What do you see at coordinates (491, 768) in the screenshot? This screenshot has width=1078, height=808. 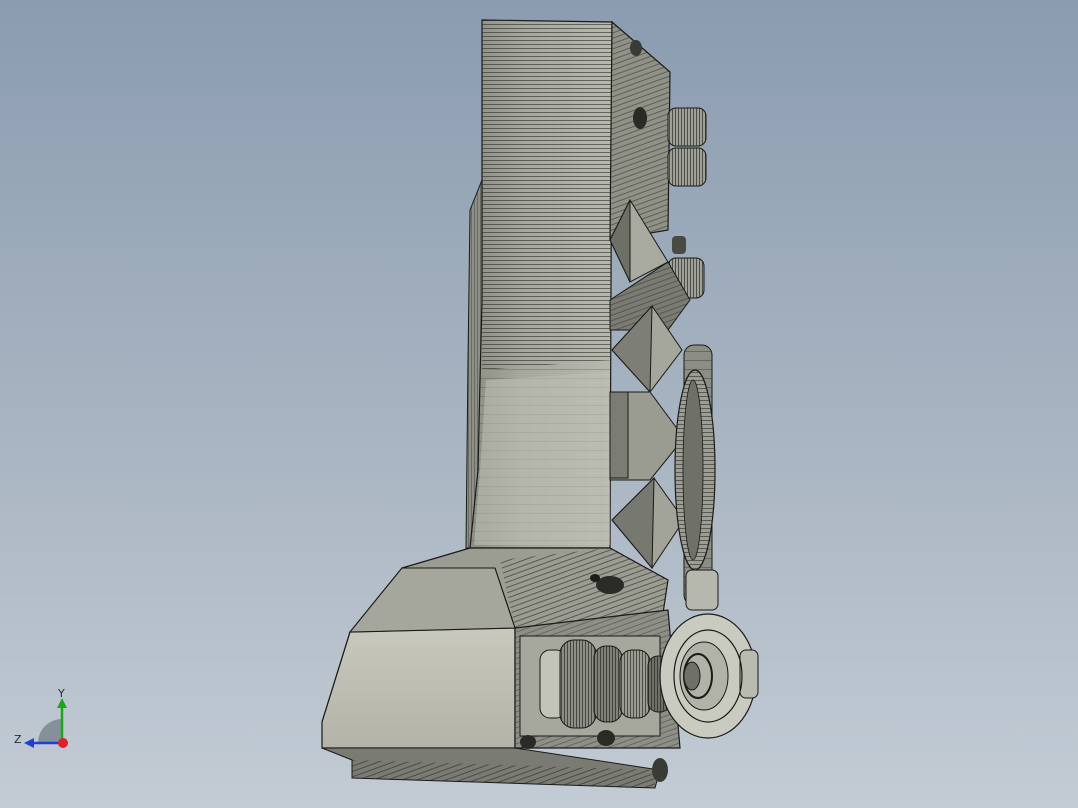 I see `lower-base-plate` at bounding box center [491, 768].